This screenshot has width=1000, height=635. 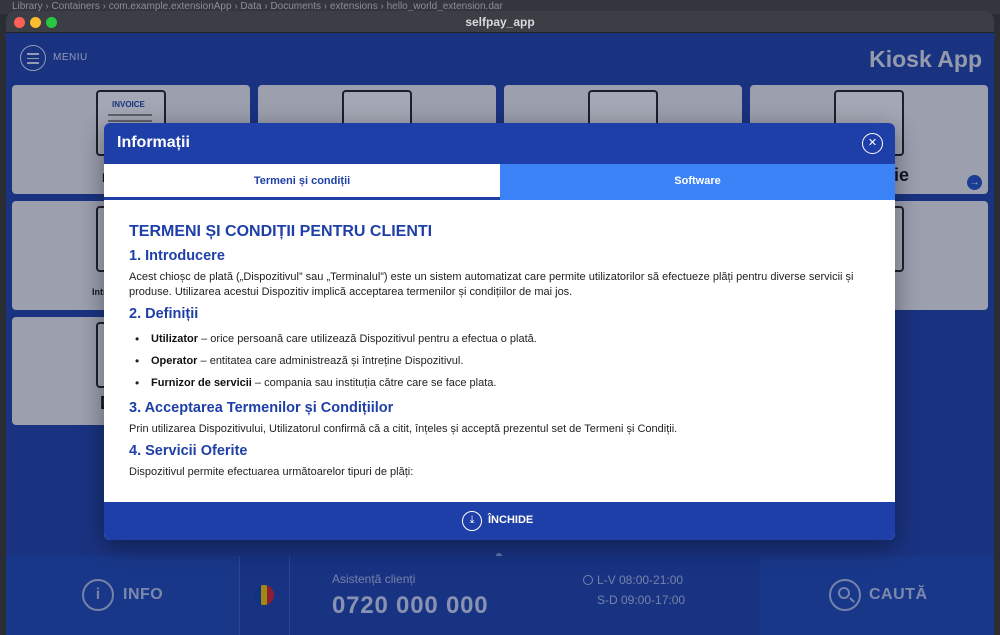 What do you see at coordinates (511, 520) in the screenshot?
I see `close-label: ÎNCHIDE` at bounding box center [511, 520].